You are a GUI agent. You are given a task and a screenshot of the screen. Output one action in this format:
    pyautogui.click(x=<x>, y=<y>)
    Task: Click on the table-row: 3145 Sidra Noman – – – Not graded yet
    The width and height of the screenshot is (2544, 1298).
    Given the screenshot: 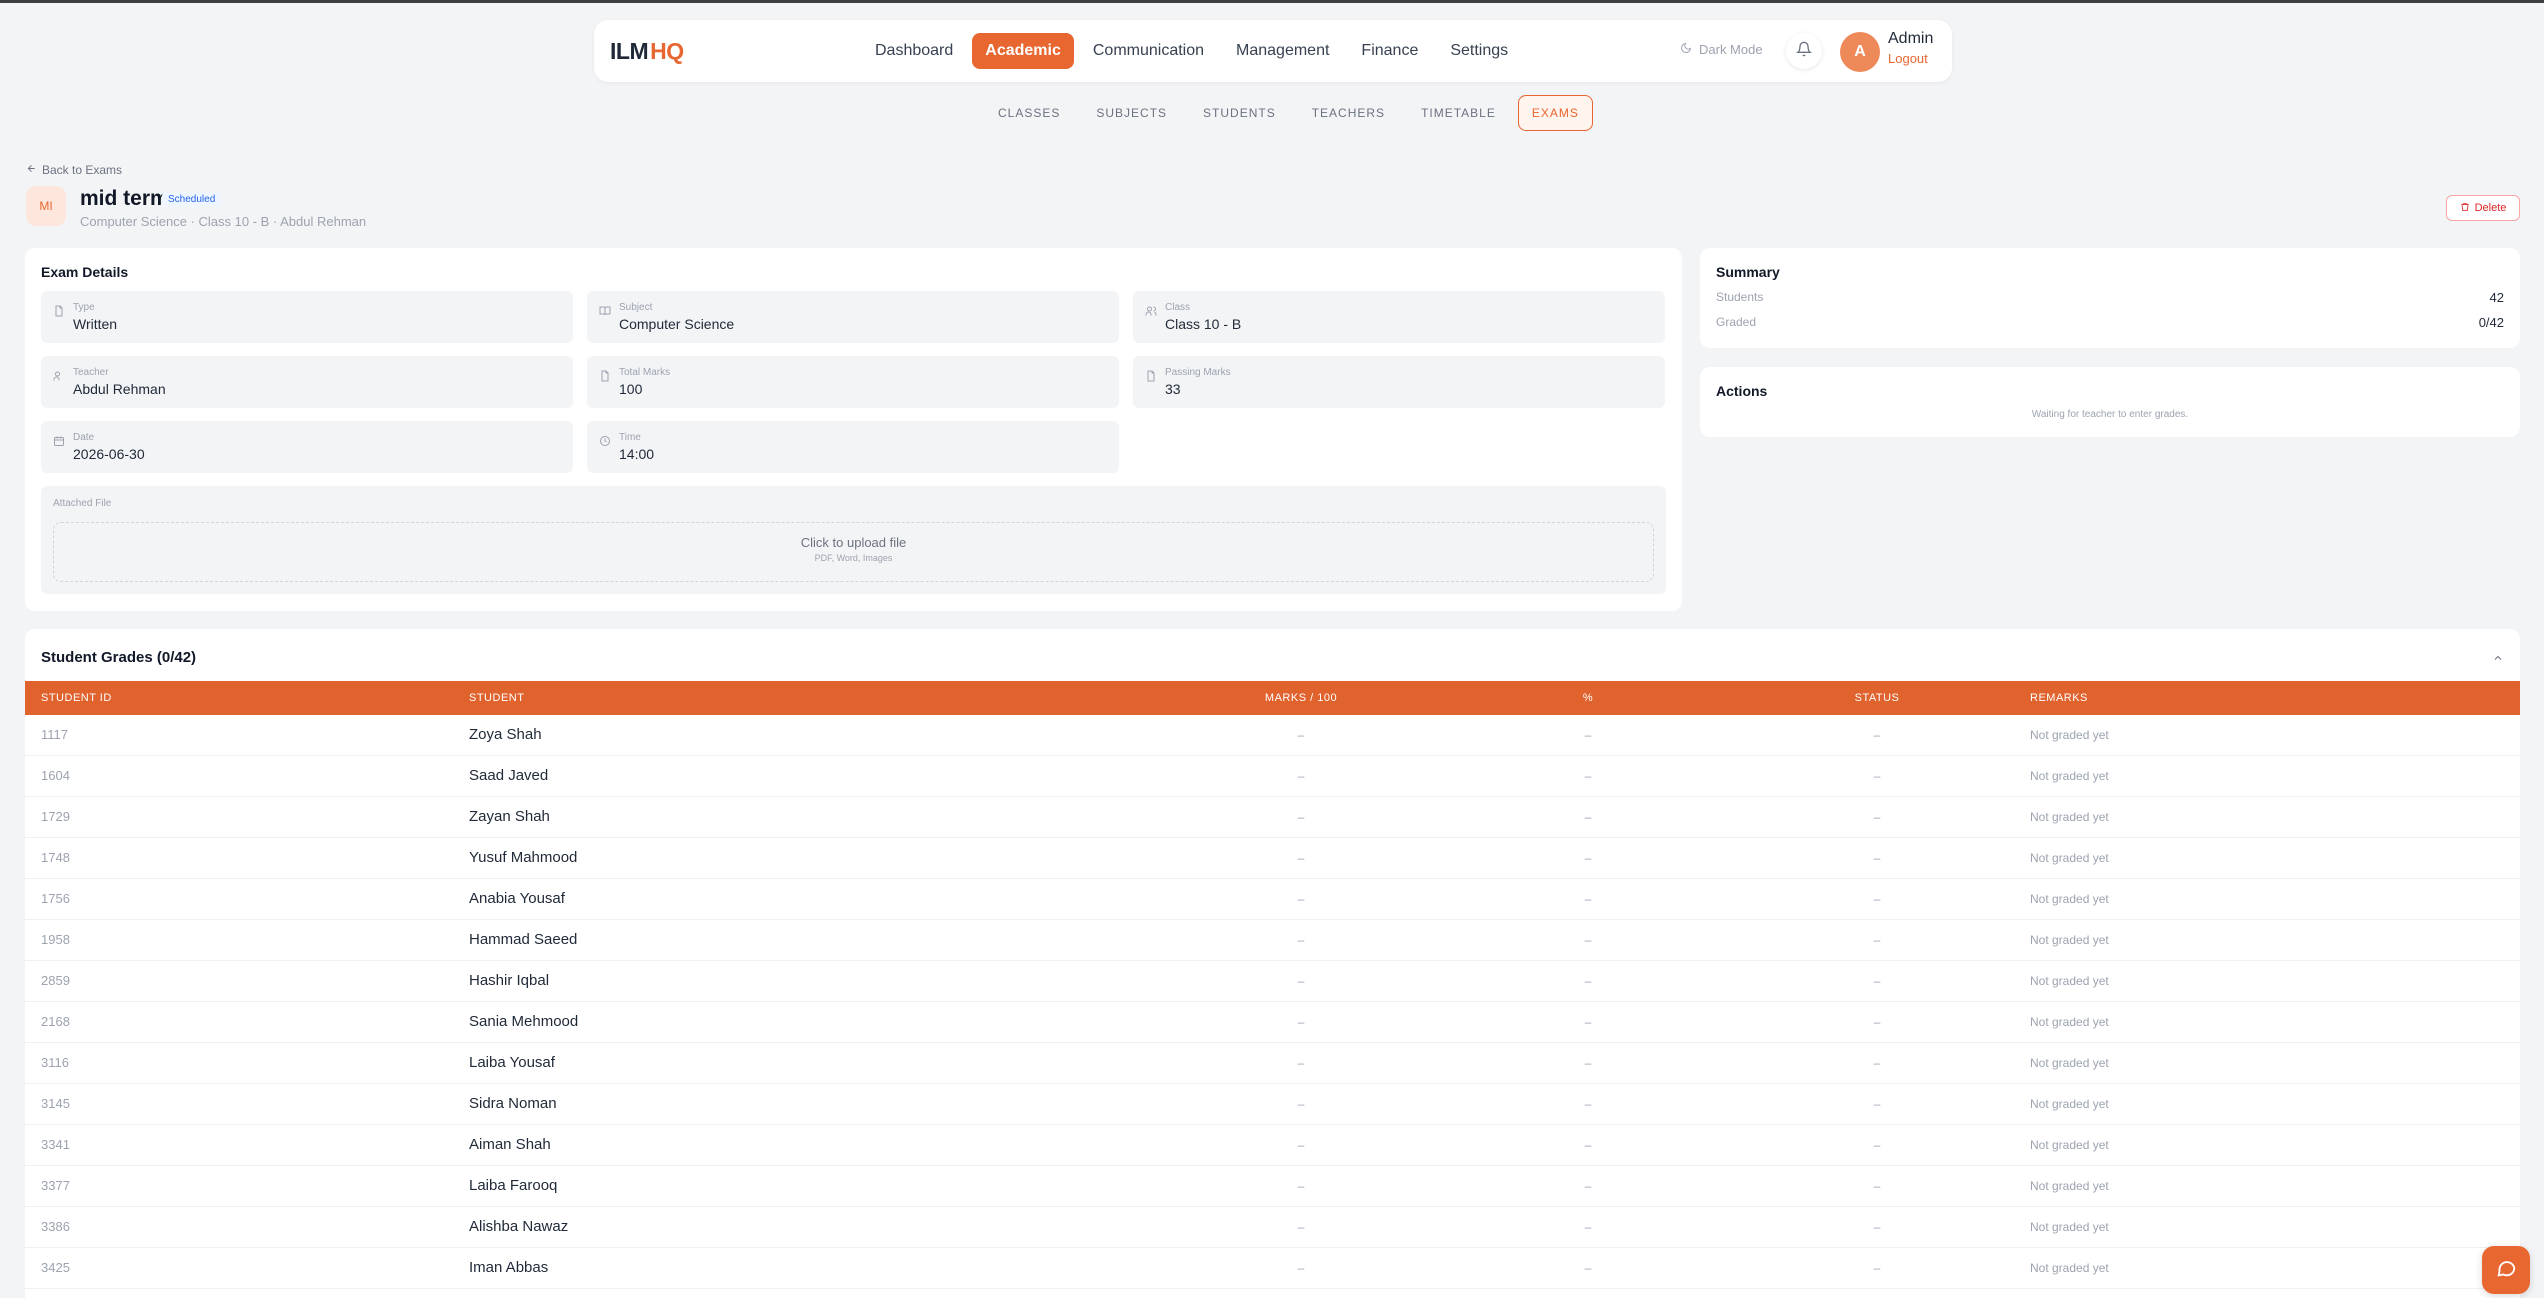 What is the action you would take?
    pyautogui.click(x=1272, y=1104)
    